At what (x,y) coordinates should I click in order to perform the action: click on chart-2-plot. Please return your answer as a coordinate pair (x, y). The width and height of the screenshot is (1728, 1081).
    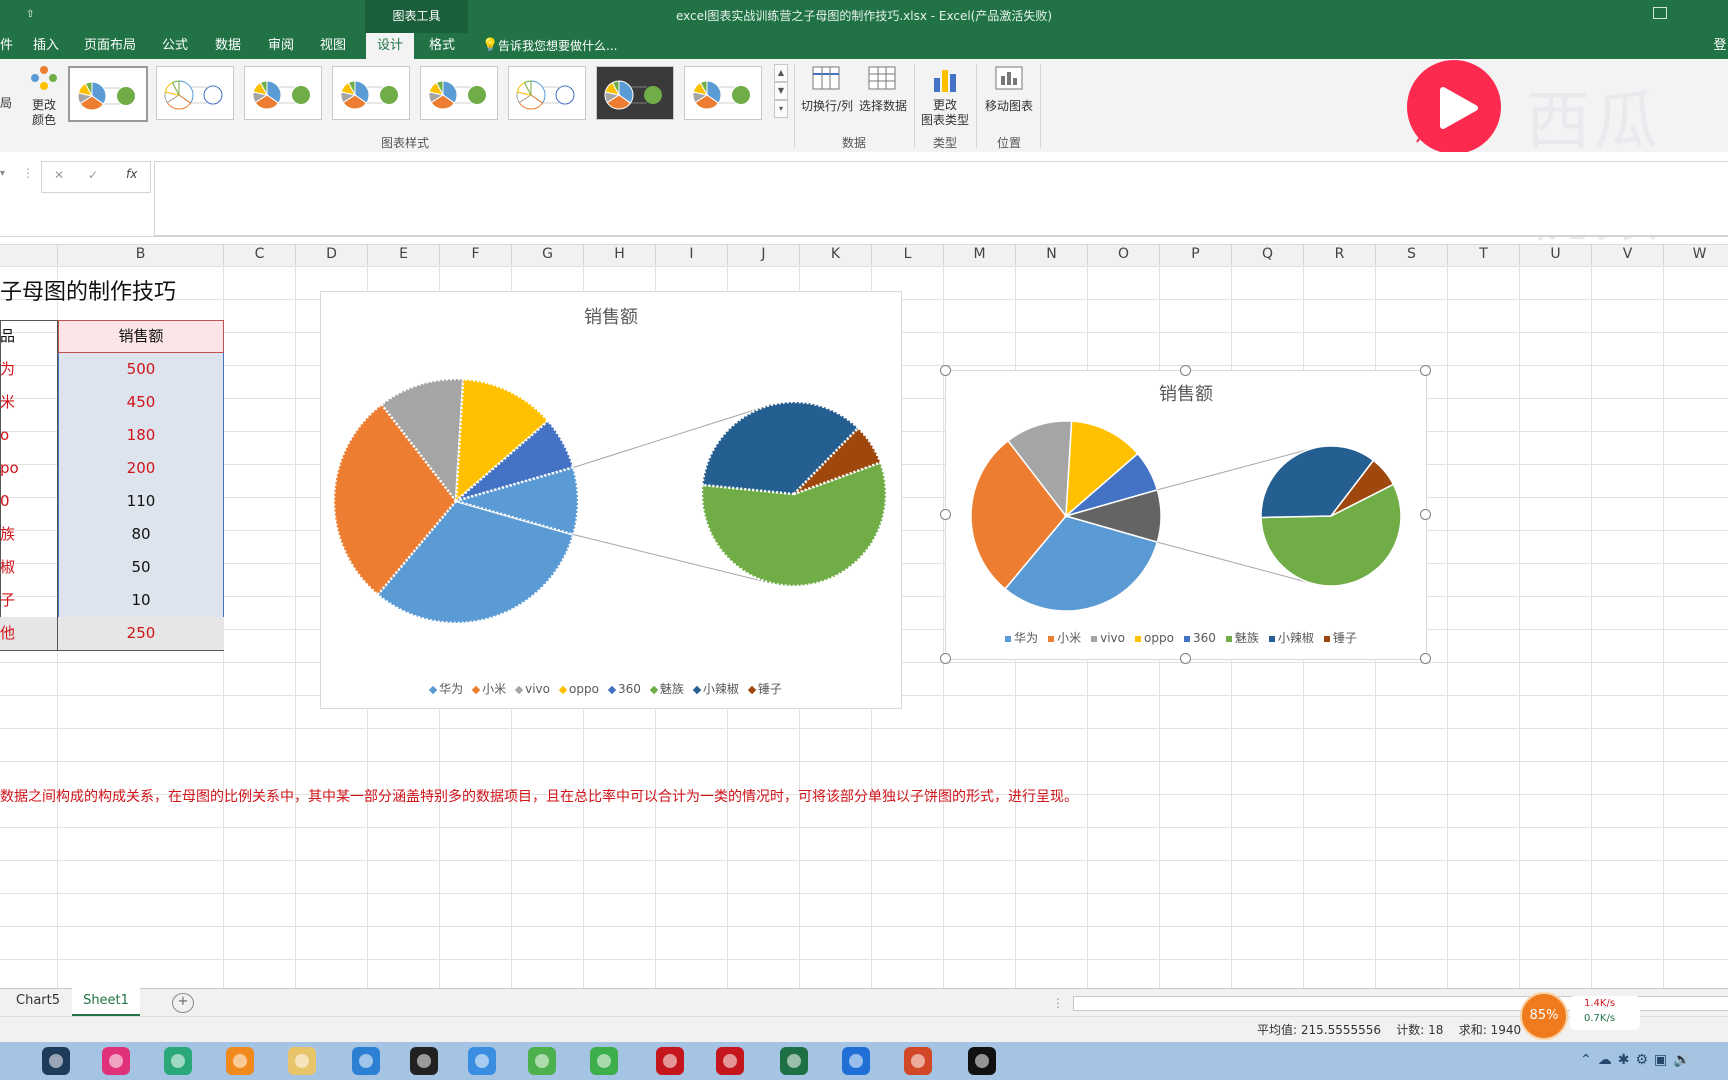
    Looking at the image, I should click on (1186, 515).